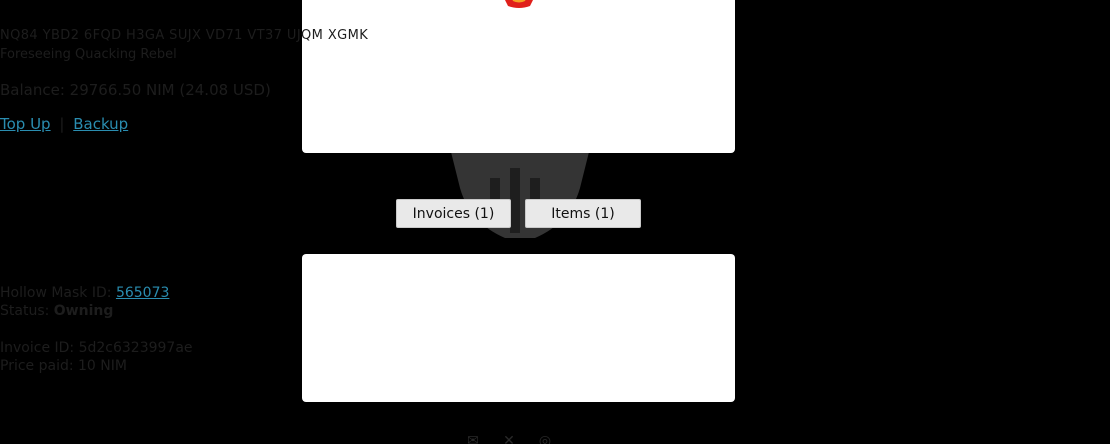 This screenshot has height=444, width=1110. Describe the element at coordinates (473, 439) in the screenshot. I see `mail-icon: ✉` at that location.